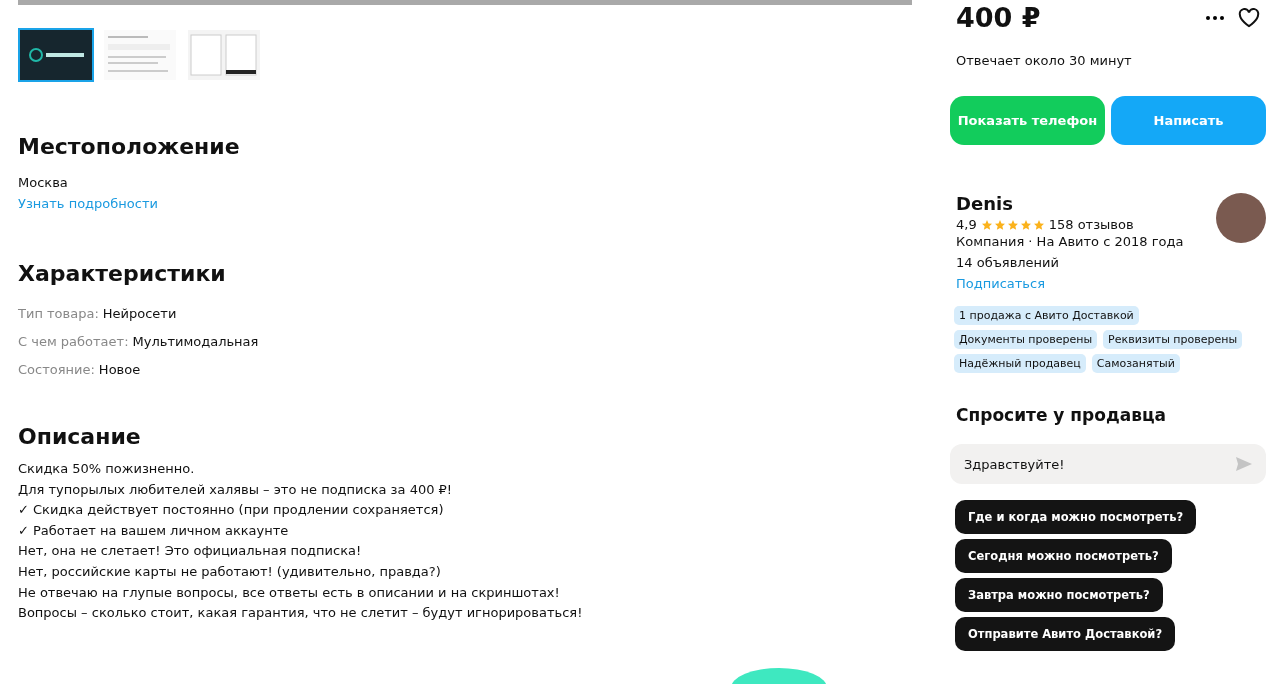 This screenshot has width=1280, height=684. I want to click on response-time: Отвечает около 30 минут, so click(1044, 60).